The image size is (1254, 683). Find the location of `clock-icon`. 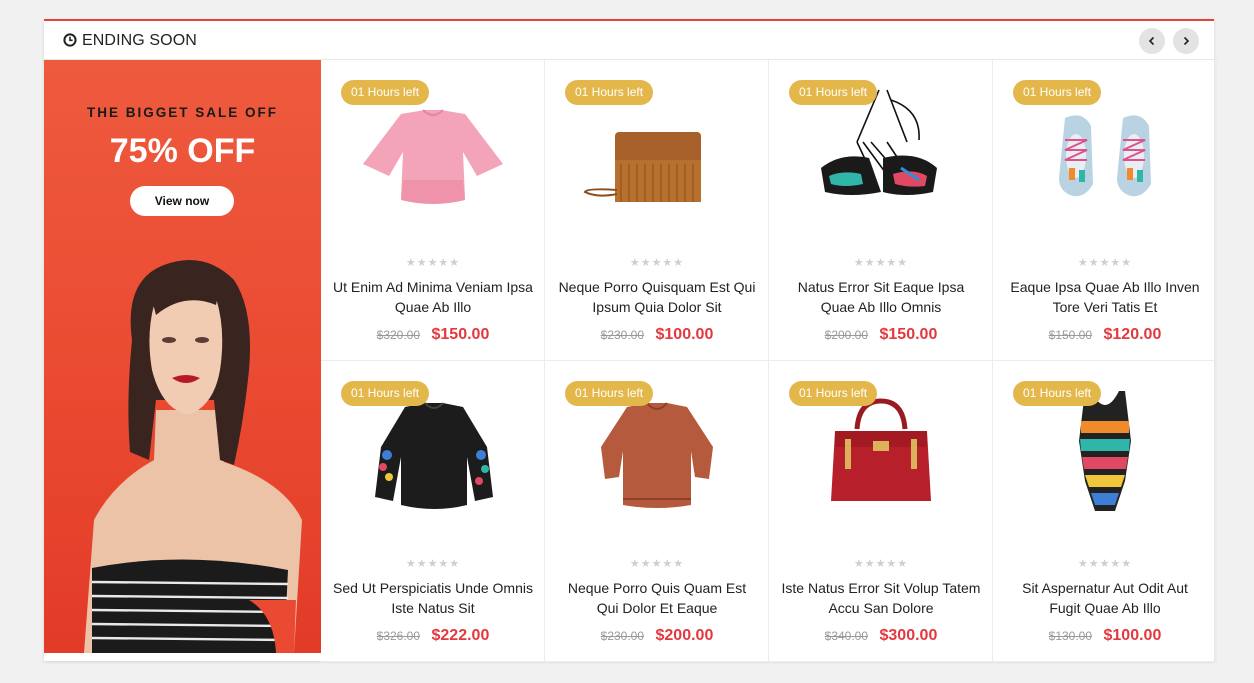

clock-icon is located at coordinates (70, 40).